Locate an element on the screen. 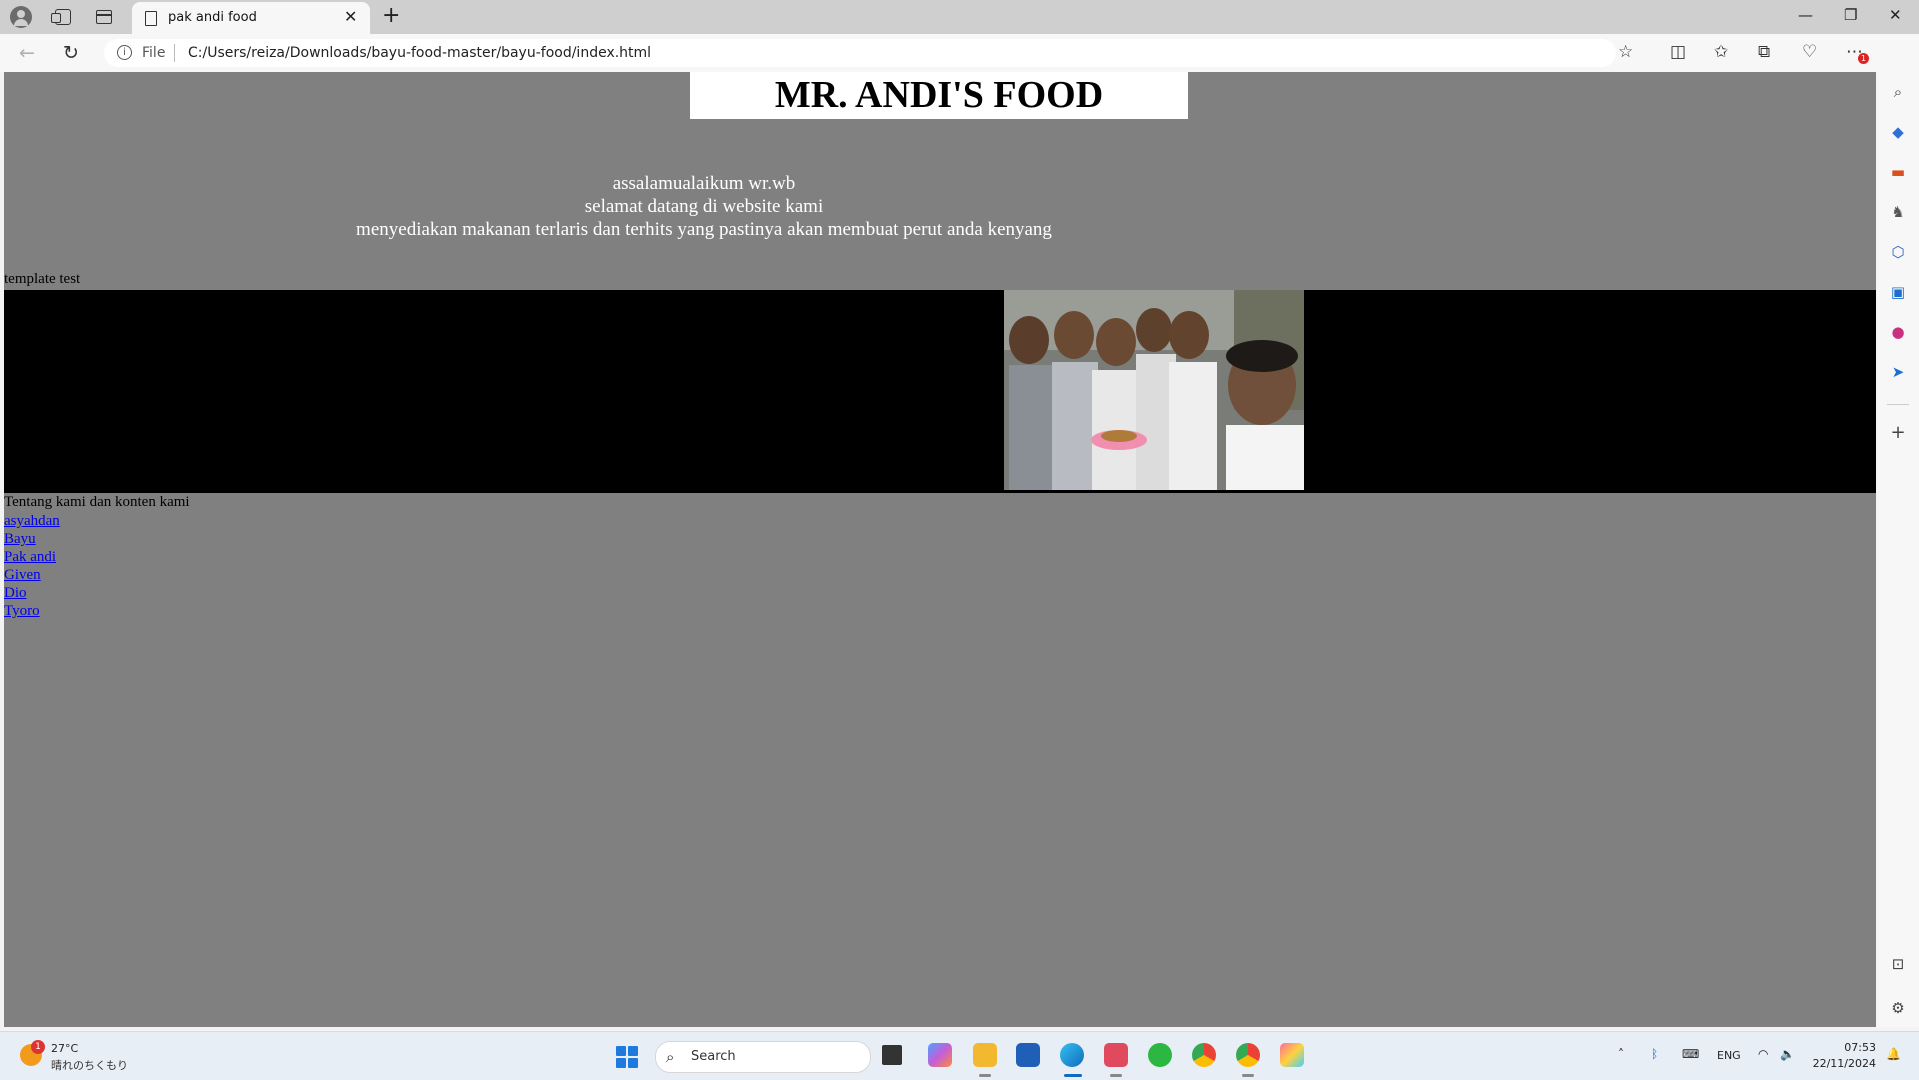 The width and height of the screenshot is (1919, 1080). group-photo-image is located at coordinates (1154, 390).